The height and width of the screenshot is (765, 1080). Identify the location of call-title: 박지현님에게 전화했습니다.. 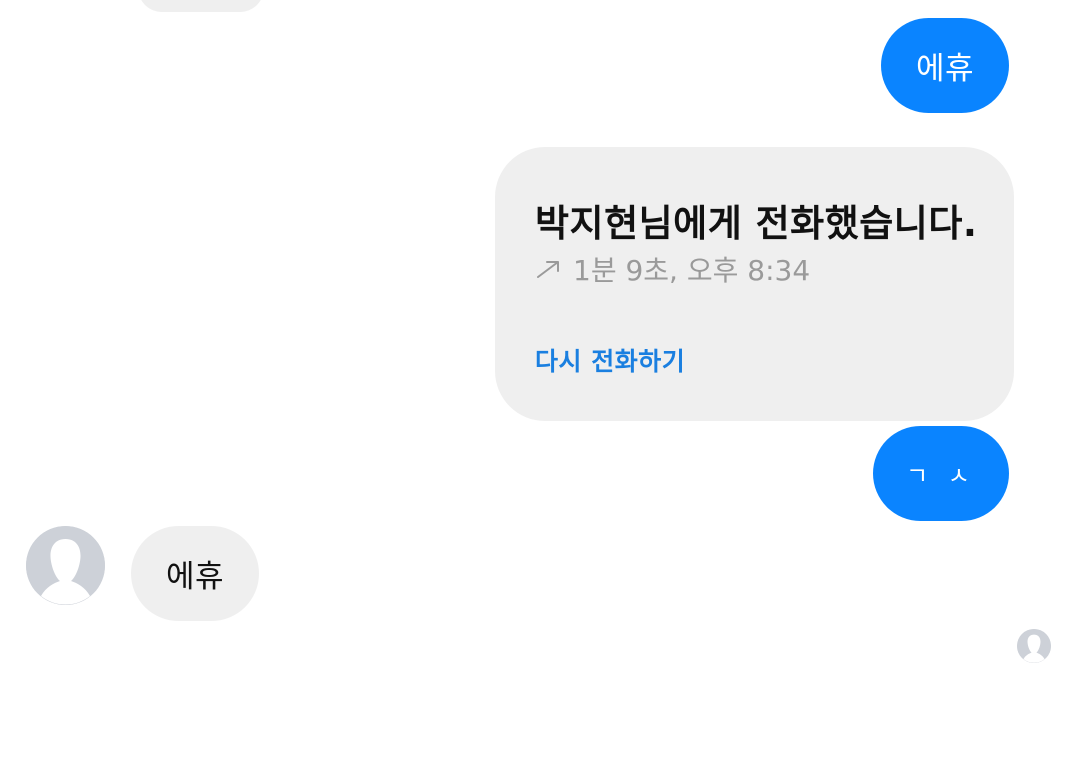
(756, 223).